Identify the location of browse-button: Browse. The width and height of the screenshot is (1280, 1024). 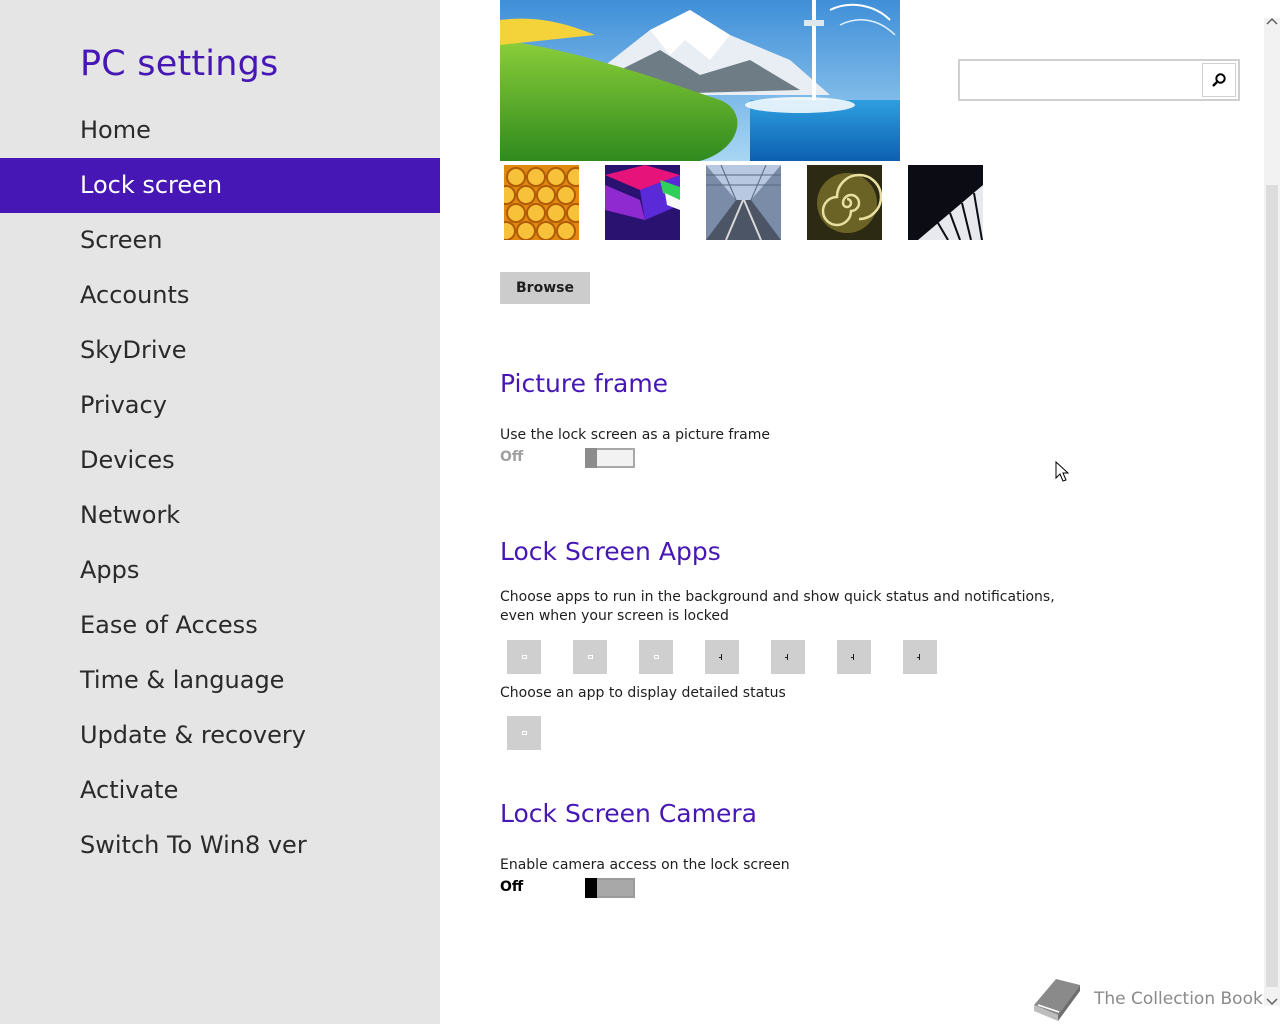
(545, 288).